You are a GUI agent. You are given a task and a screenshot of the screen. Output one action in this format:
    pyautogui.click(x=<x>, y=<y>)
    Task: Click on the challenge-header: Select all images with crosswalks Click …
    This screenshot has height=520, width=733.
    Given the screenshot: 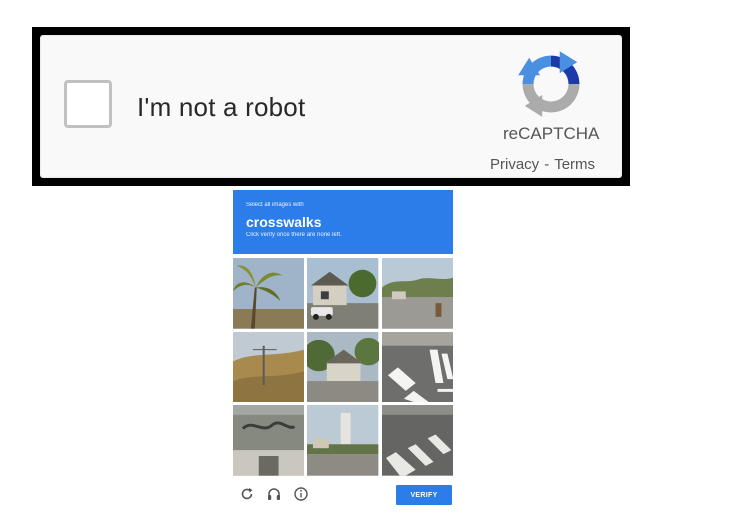 What is the action you would take?
    pyautogui.click(x=343, y=222)
    